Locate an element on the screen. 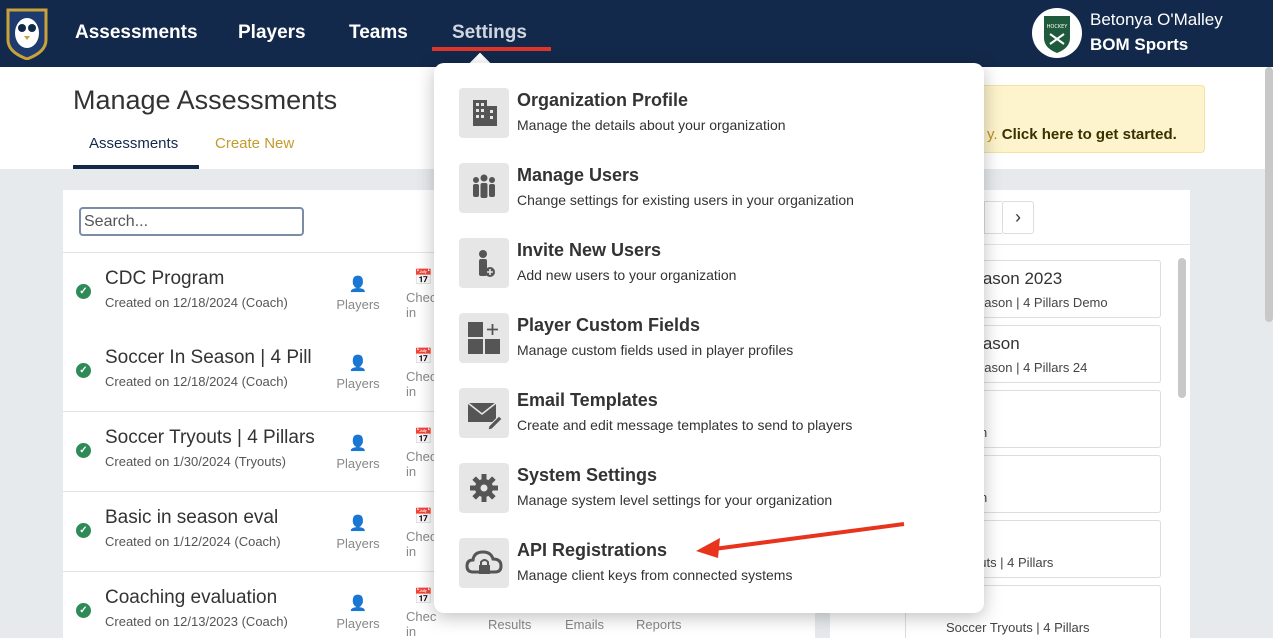 The width and height of the screenshot is (1273, 638). menu-title: Invite New Users is located at coordinates (589, 250).